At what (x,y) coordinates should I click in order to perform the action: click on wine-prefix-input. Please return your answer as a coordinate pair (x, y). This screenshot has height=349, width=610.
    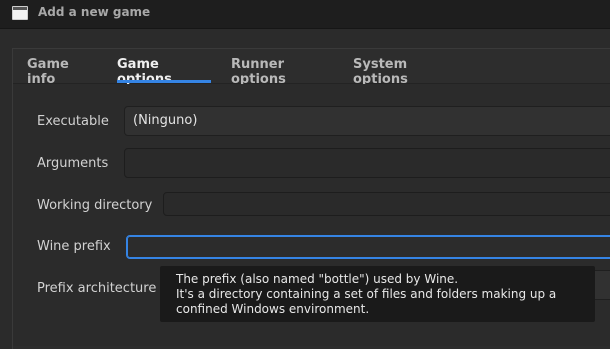
    Looking at the image, I should click on (368, 247).